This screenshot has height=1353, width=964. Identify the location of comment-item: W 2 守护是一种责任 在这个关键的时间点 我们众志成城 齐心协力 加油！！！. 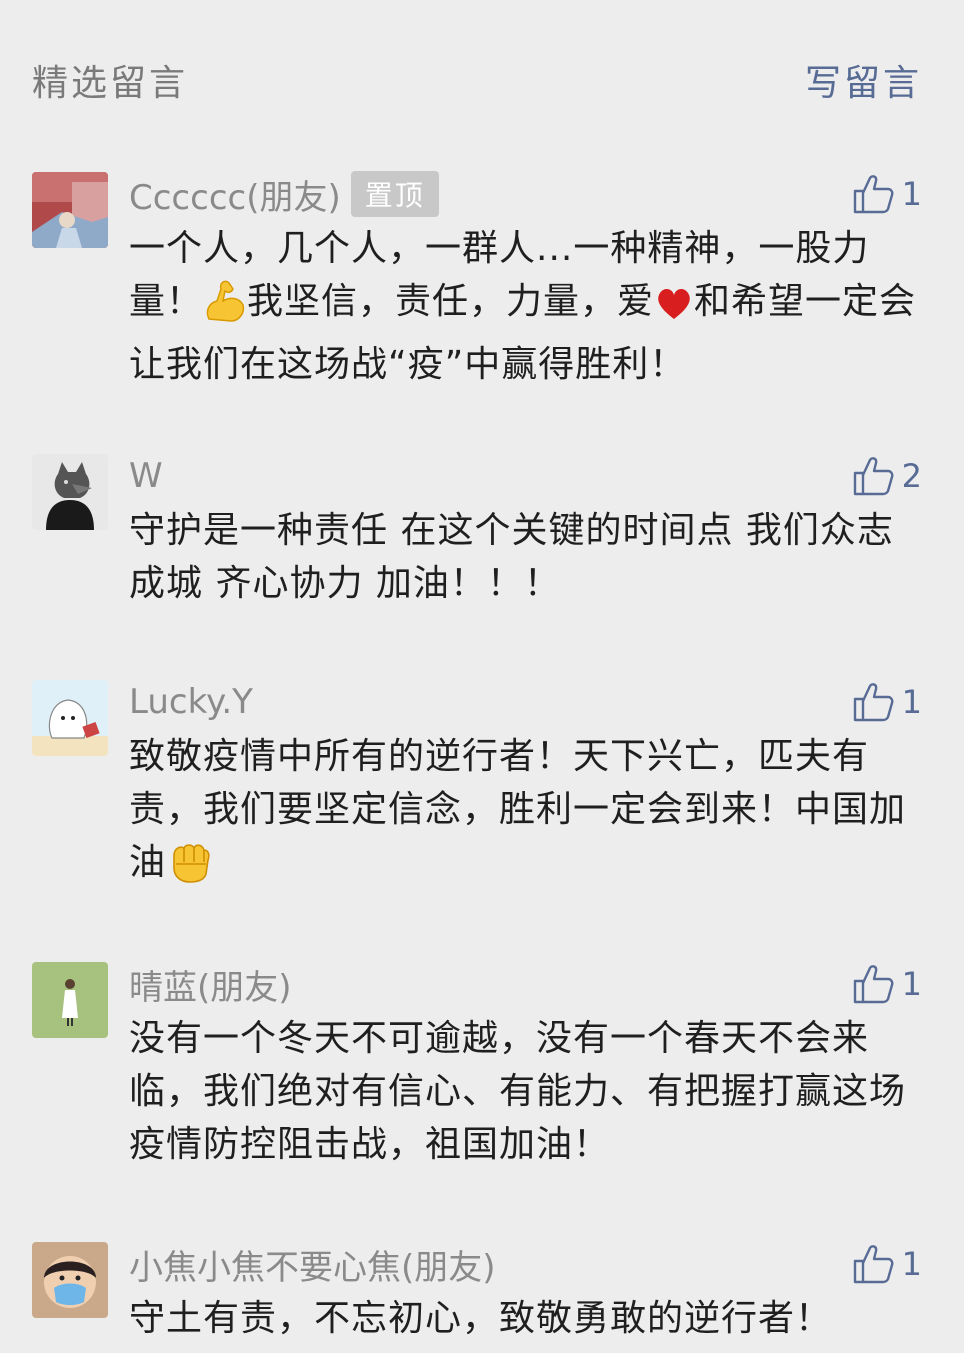
(482, 534).